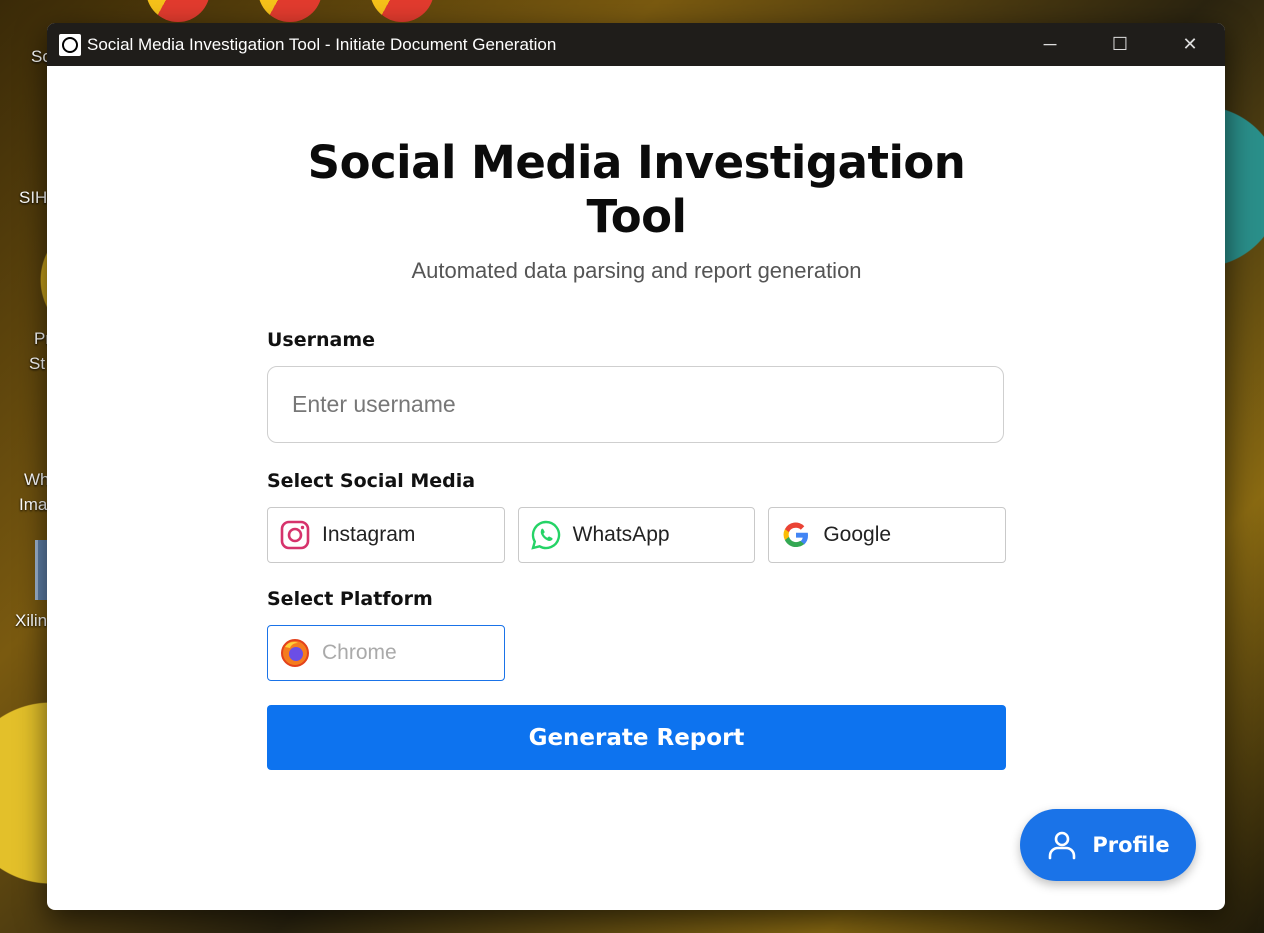 The width and height of the screenshot is (1264, 933). Describe the element at coordinates (635, 404) in the screenshot. I see `username-input` at that location.